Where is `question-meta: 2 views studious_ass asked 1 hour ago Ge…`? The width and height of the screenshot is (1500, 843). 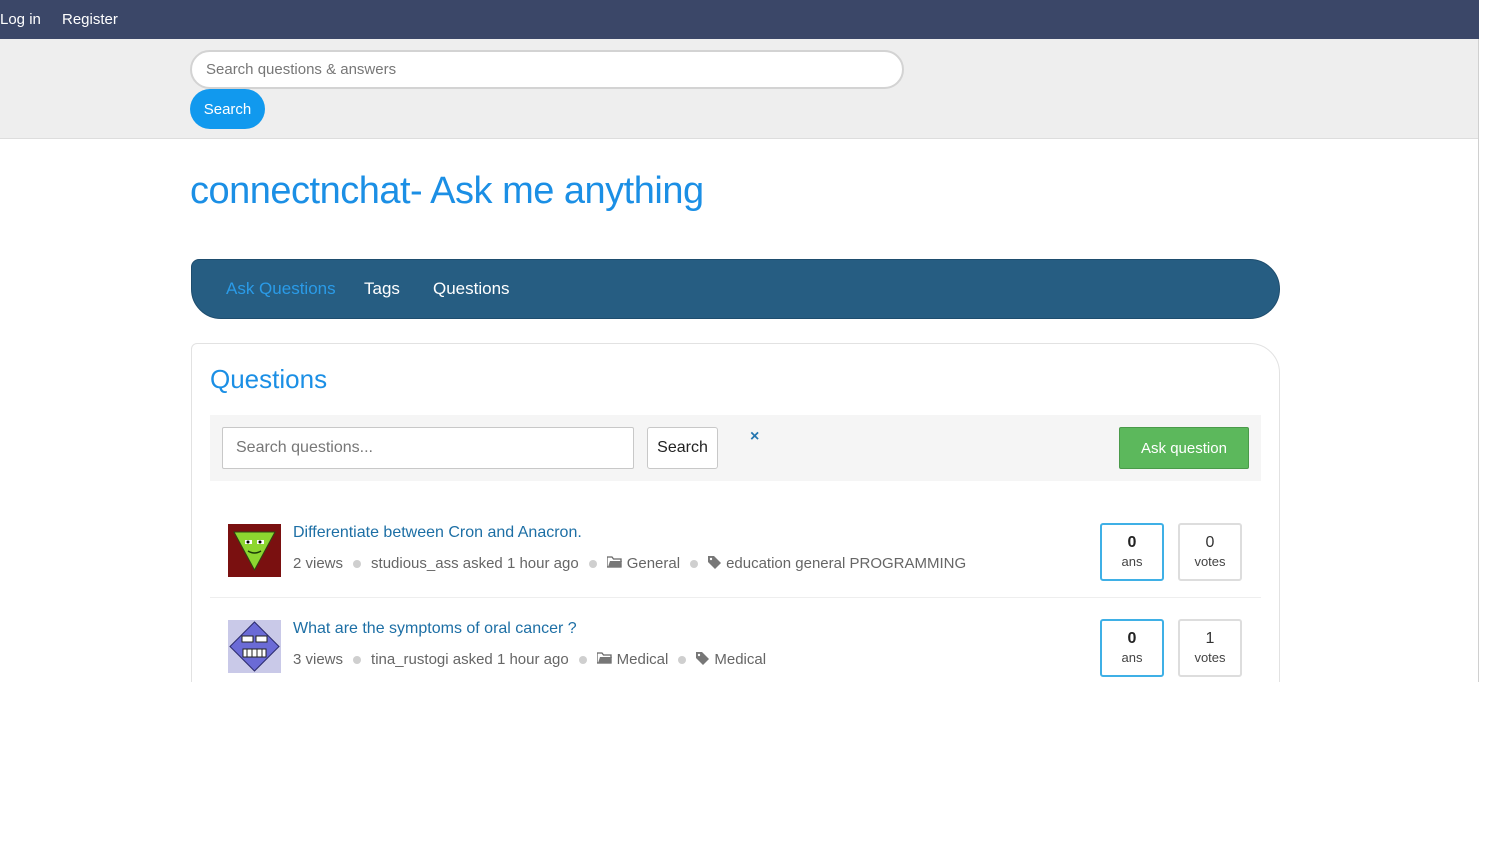
question-meta: 2 views studious_ass asked 1 hour ago Ge… is located at coordinates (629, 563).